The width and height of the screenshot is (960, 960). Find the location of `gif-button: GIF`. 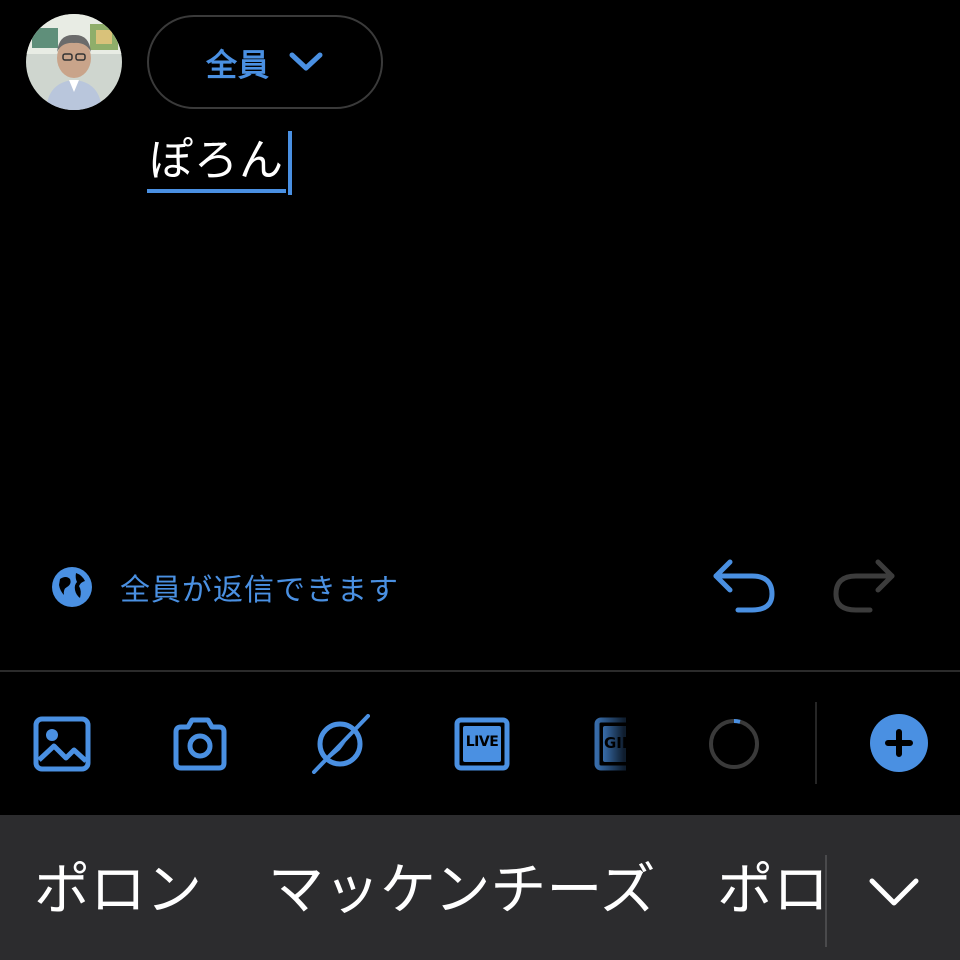

gif-button: GIF is located at coordinates (609, 744).